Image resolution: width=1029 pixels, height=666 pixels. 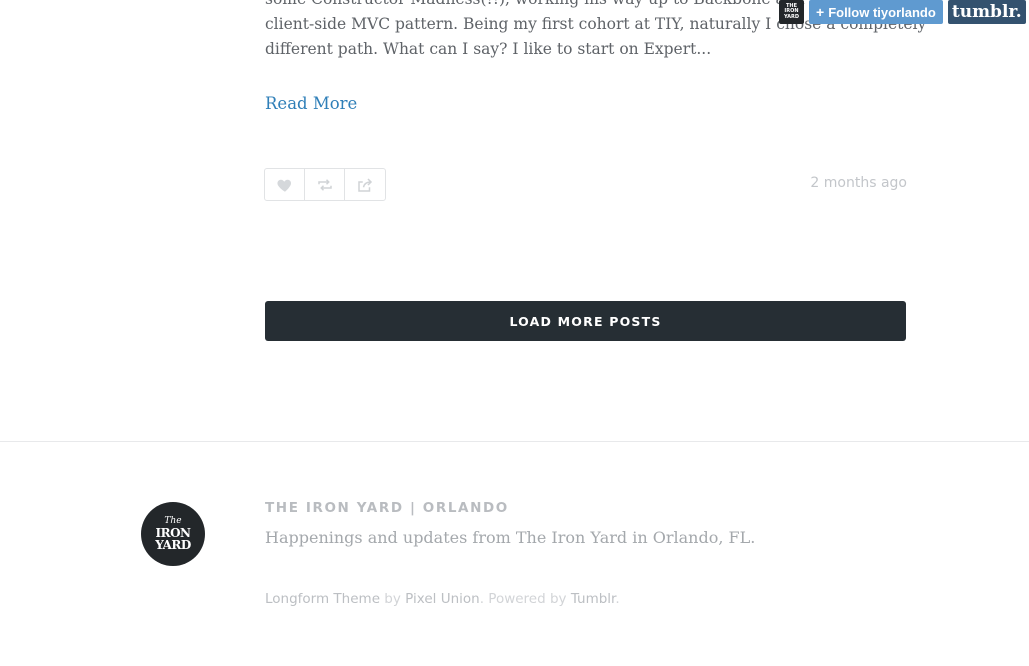 What do you see at coordinates (986, 12) in the screenshot?
I see `tumblr-logo-button: tumblr.` at bounding box center [986, 12].